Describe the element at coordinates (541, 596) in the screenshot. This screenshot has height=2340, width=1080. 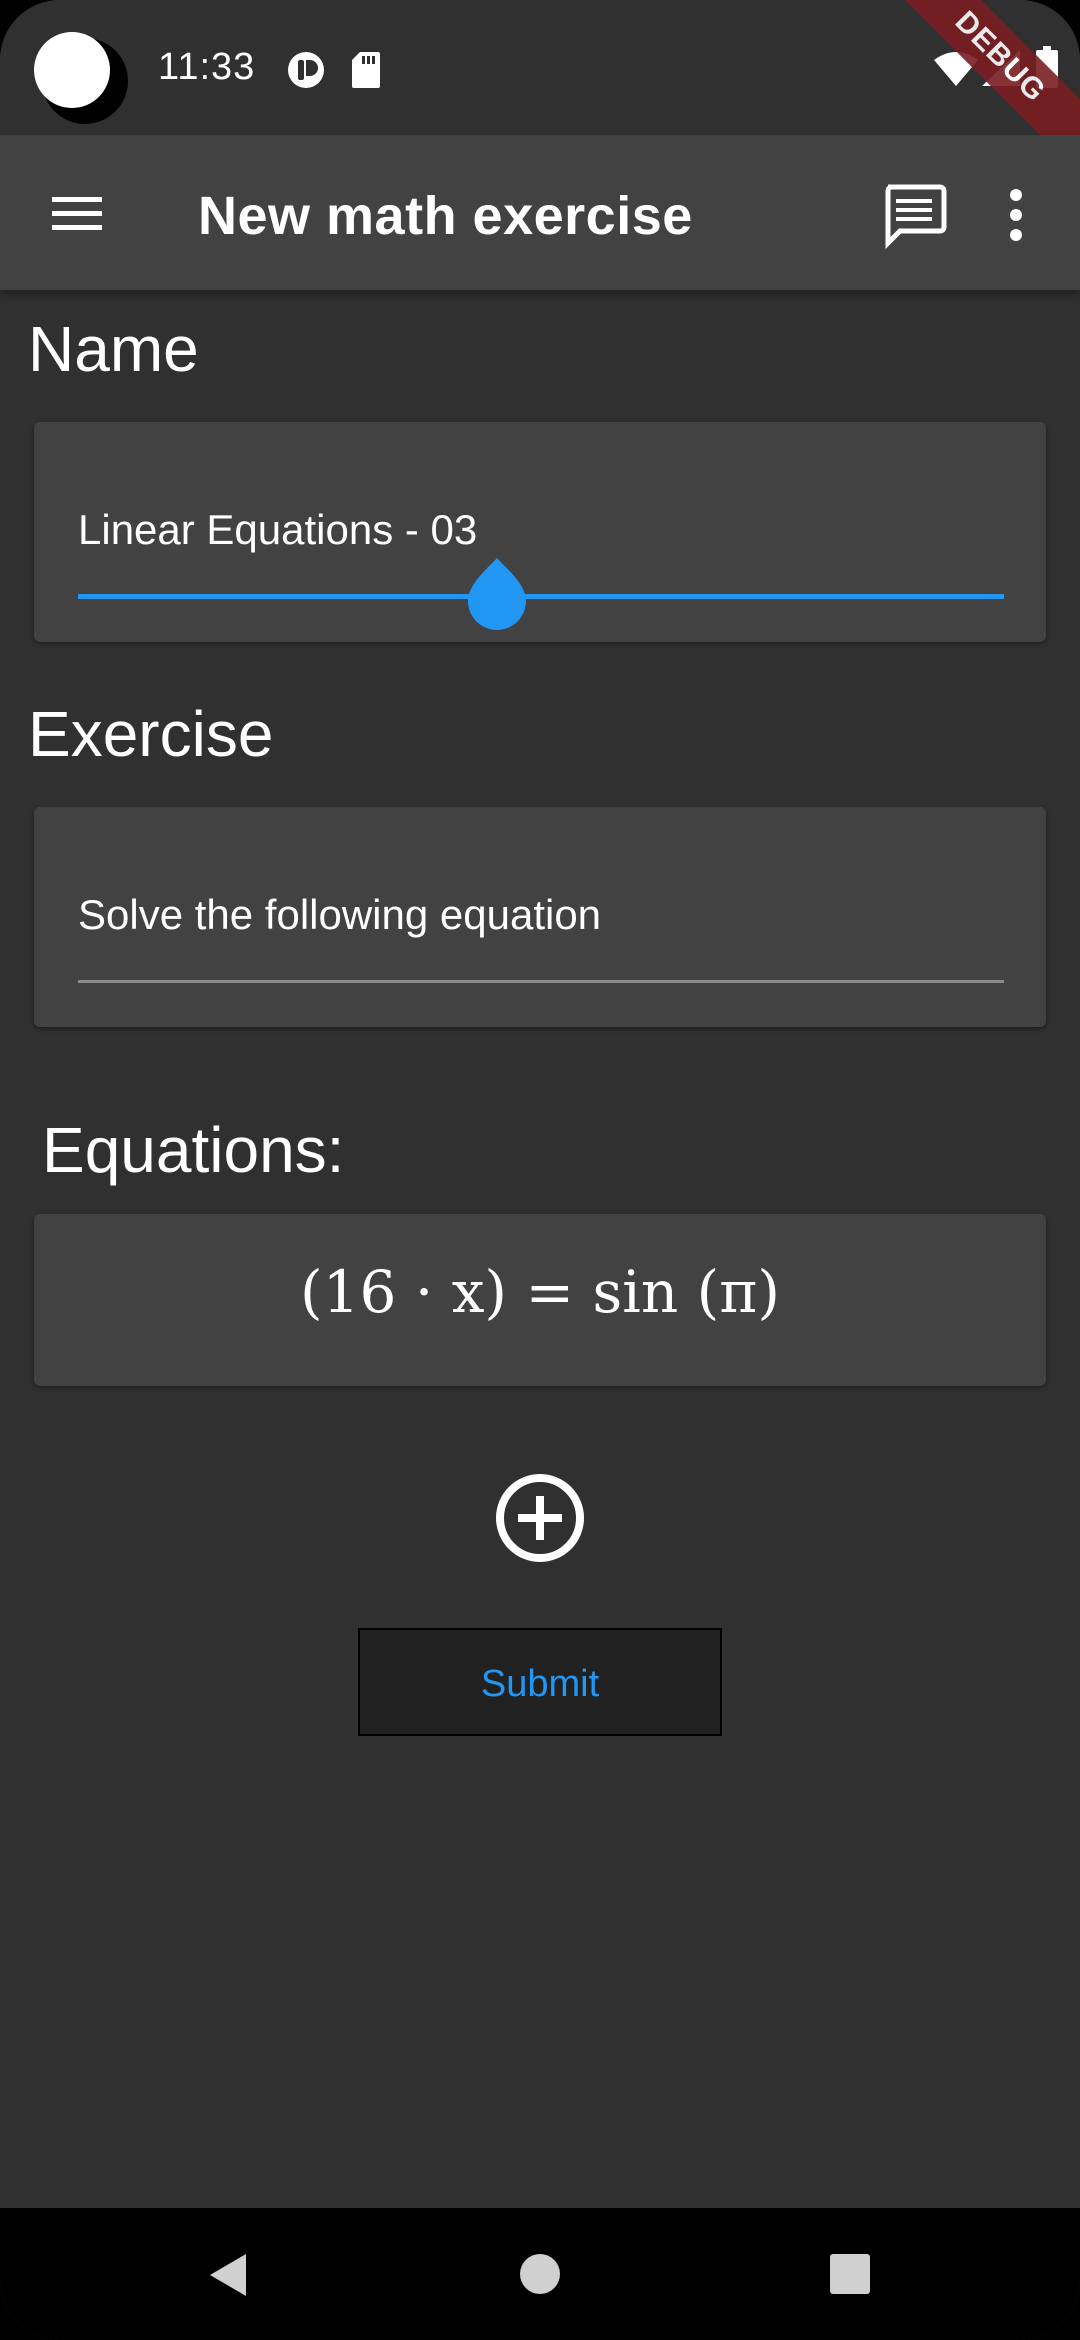
I see `name-input-focused-underline` at that location.